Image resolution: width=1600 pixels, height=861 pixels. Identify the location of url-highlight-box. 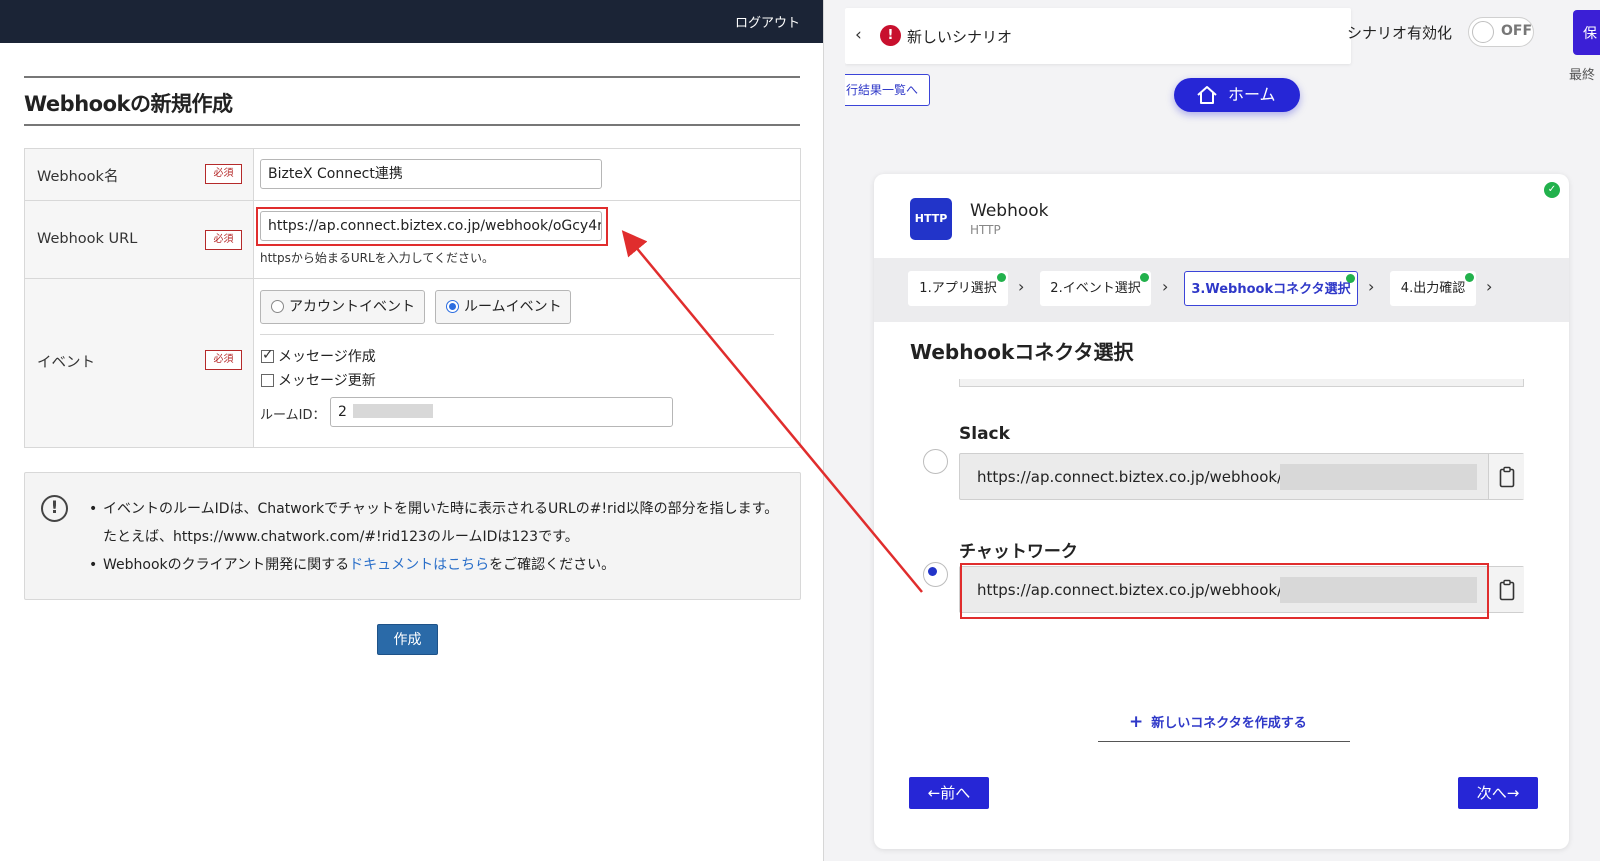
(432, 226).